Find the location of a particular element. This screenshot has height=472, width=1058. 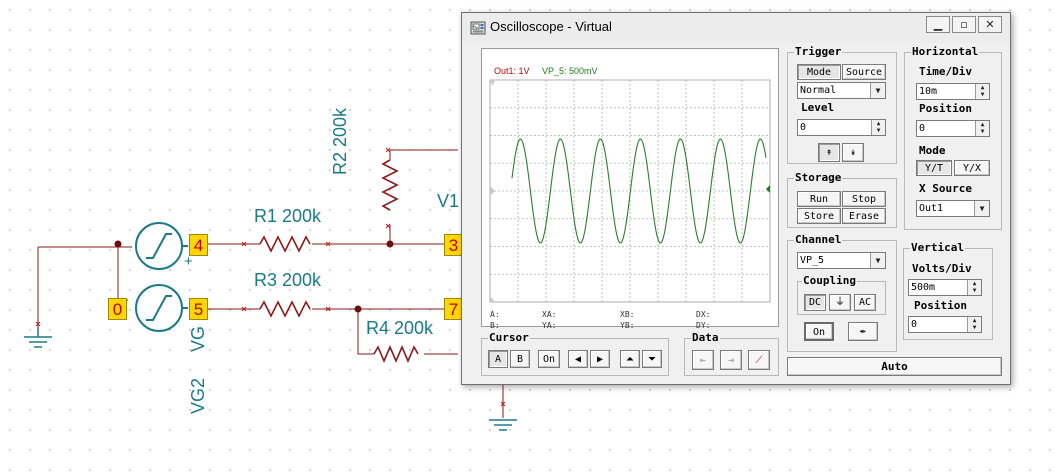

auto-button: Auto is located at coordinates (894, 366).